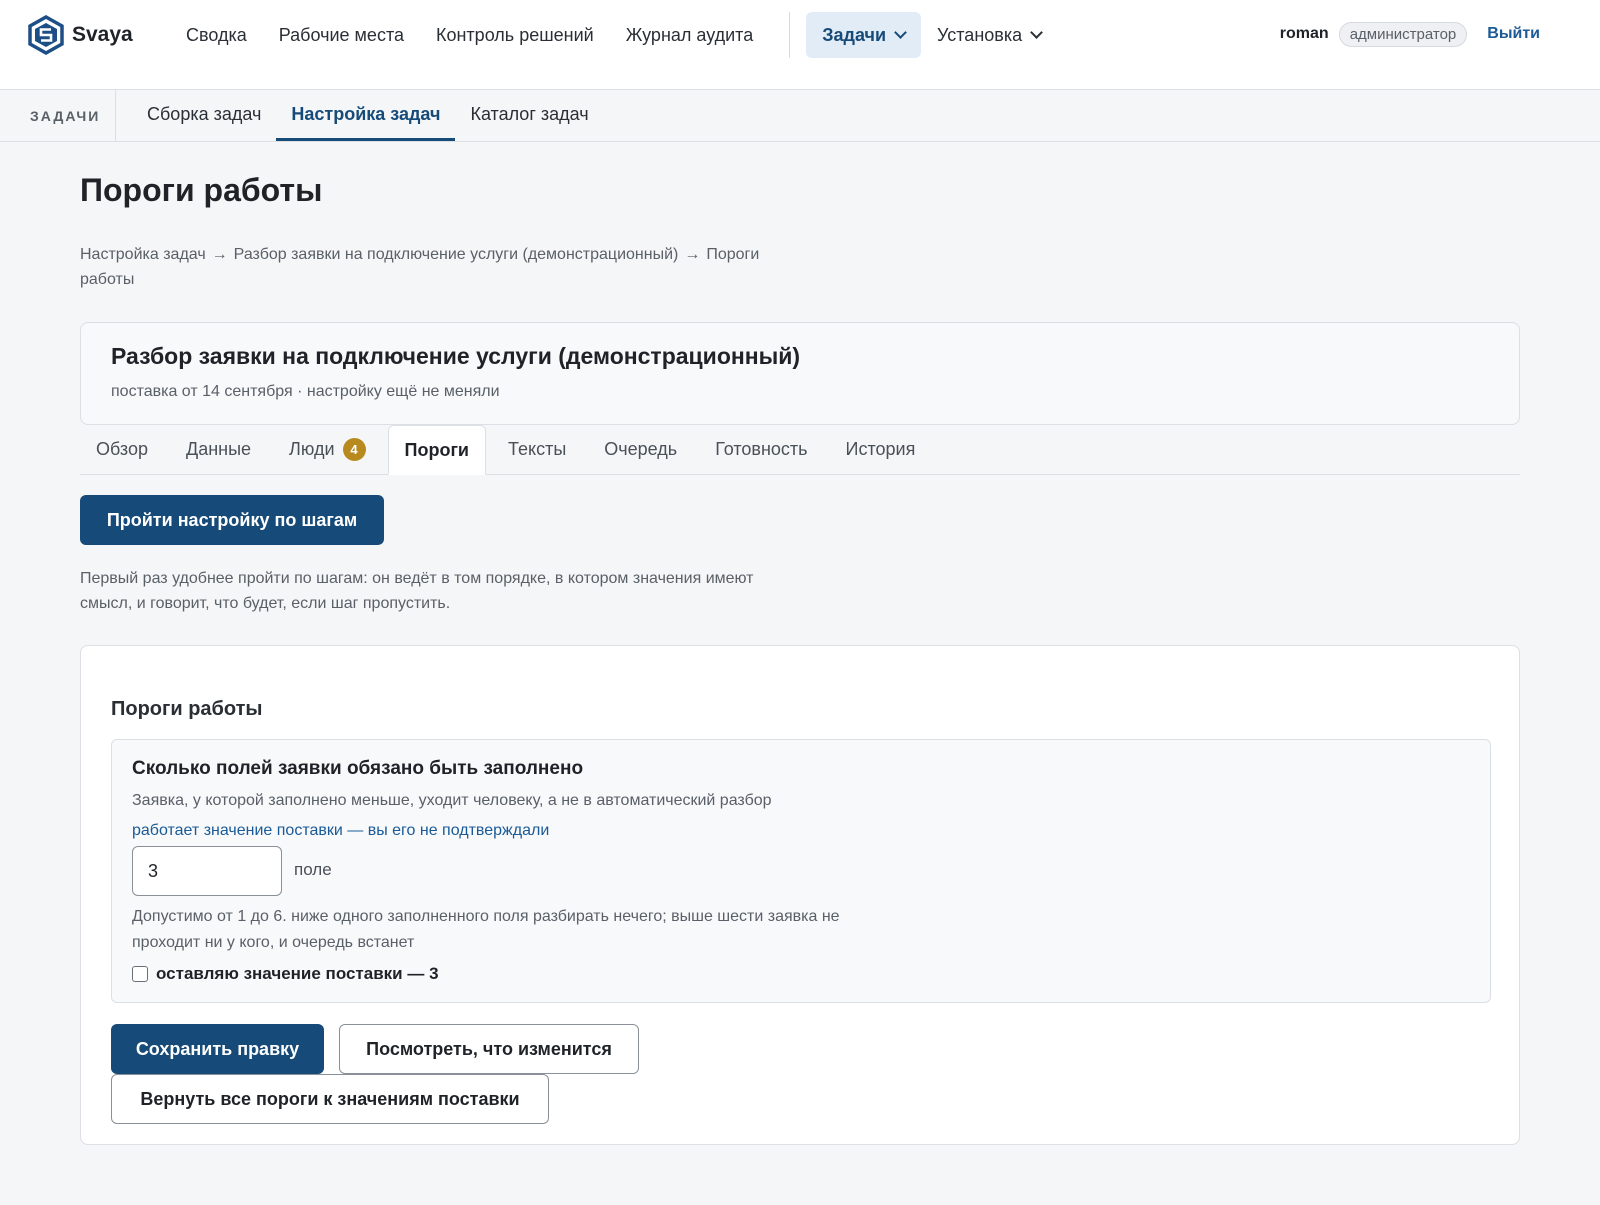 The height and width of the screenshot is (1205, 1600). I want to click on keep-default-label: оставляю значение поставки — 3, so click(297, 973).